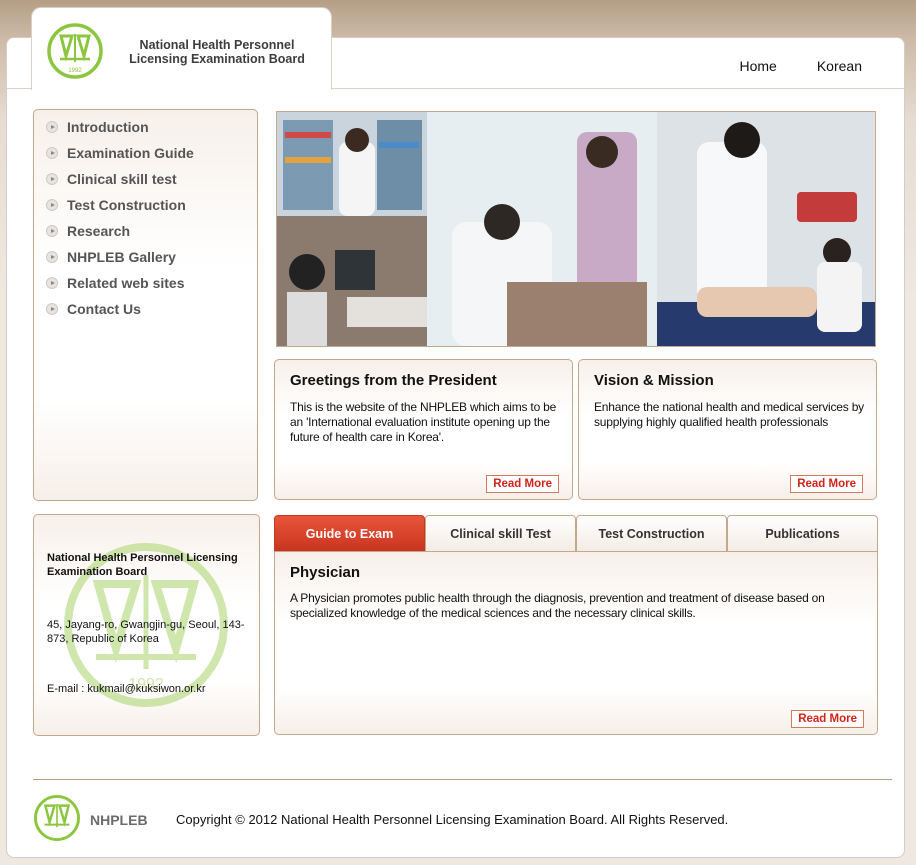  What do you see at coordinates (126, 689) in the screenshot?
I see `contact-email: E-mail : kukmail@kuksiwon.or.kr` at bounding box center [126, 689].